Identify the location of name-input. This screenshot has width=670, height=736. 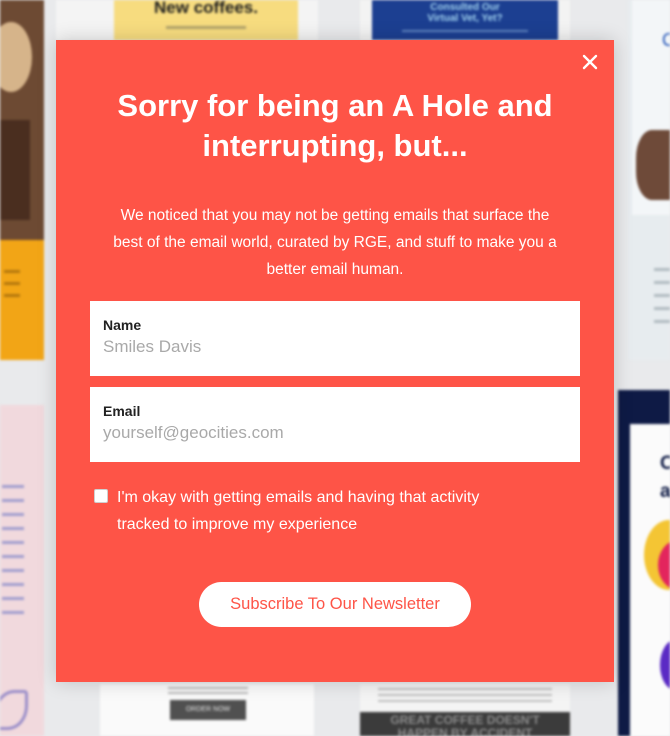
(335, 347).